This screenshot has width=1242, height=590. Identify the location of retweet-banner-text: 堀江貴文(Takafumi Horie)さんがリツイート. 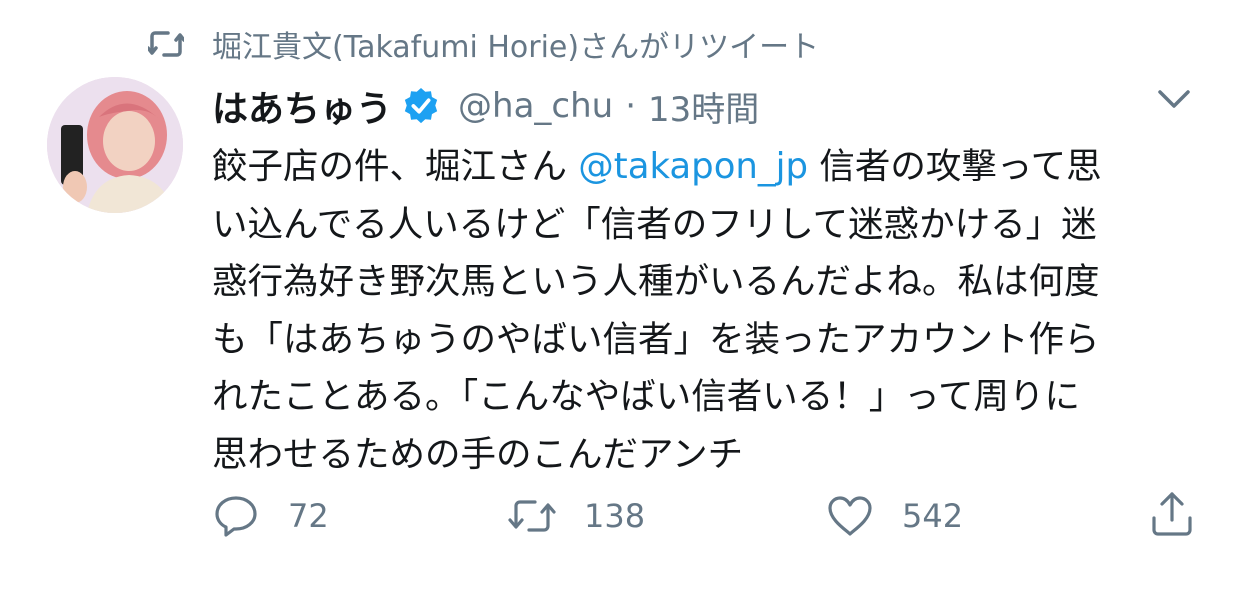
(516, 47).